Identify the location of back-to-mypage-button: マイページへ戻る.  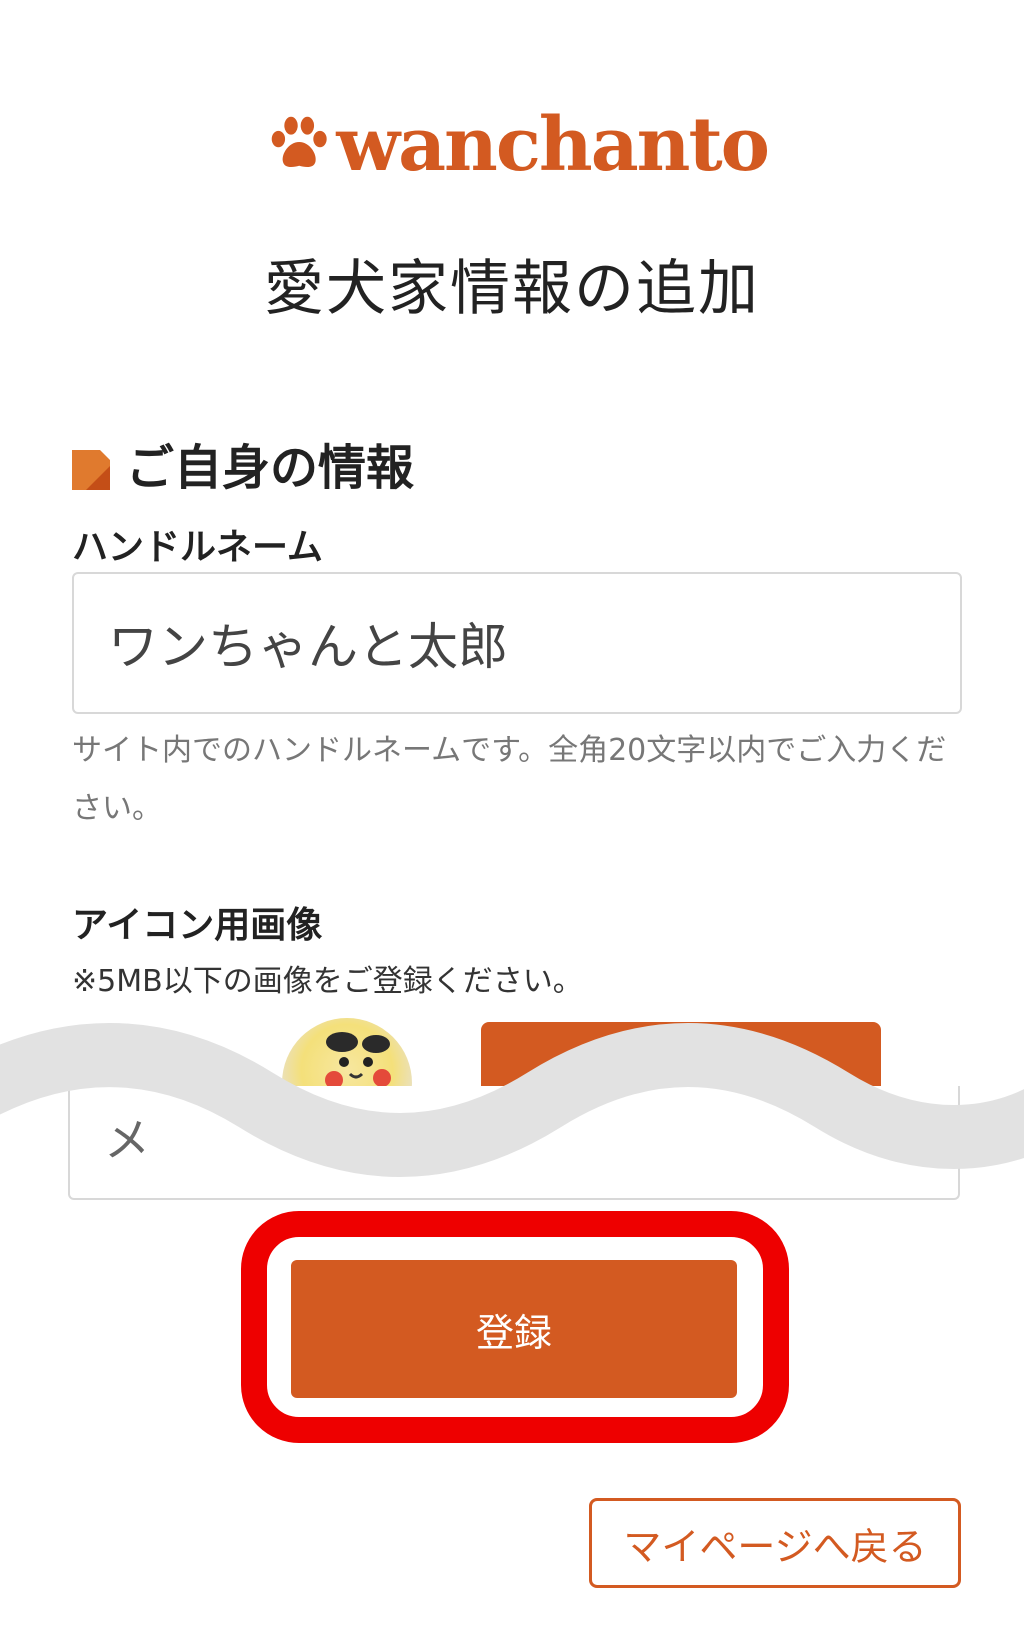
(775, 1543).